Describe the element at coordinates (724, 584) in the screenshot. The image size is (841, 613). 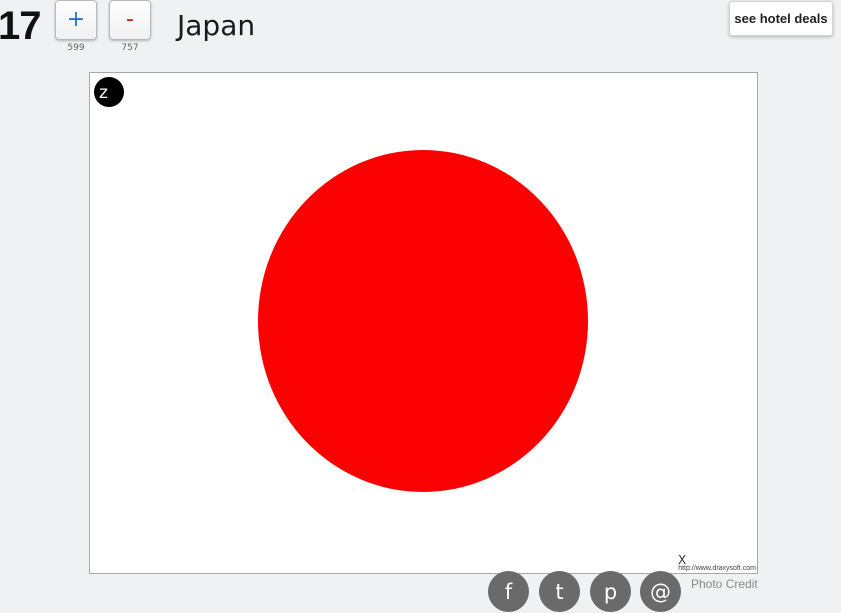
I see `photo-credit-link: Photo Credit` at that location.